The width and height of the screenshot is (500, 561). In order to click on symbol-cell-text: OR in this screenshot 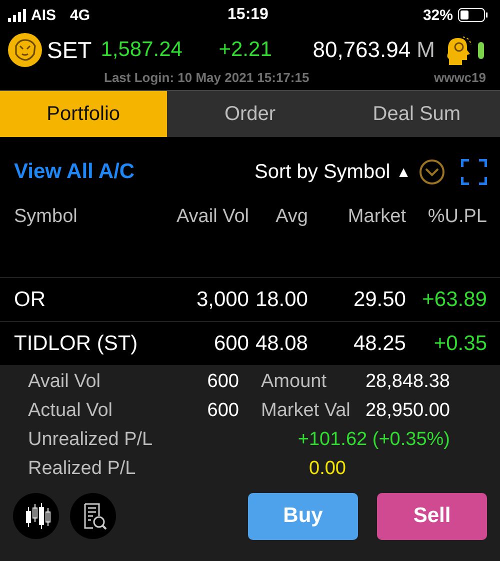, I will do `click(30, 300)`.